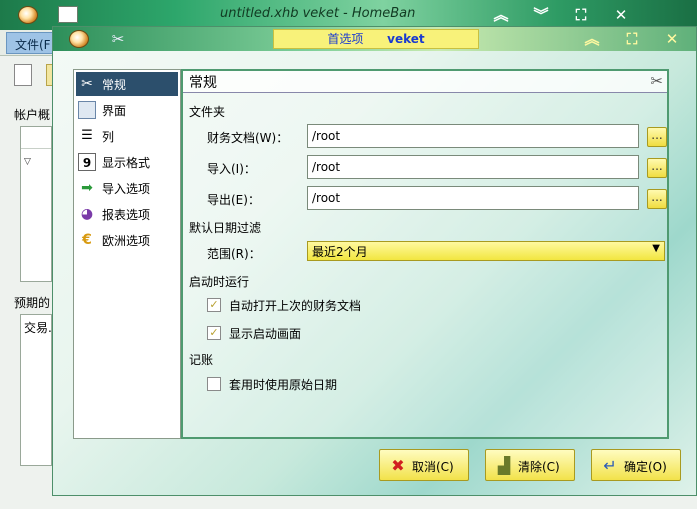 This screenshot has width=697, height=509. I want to click on export-label: 导出(E)：, so click(233, 200).